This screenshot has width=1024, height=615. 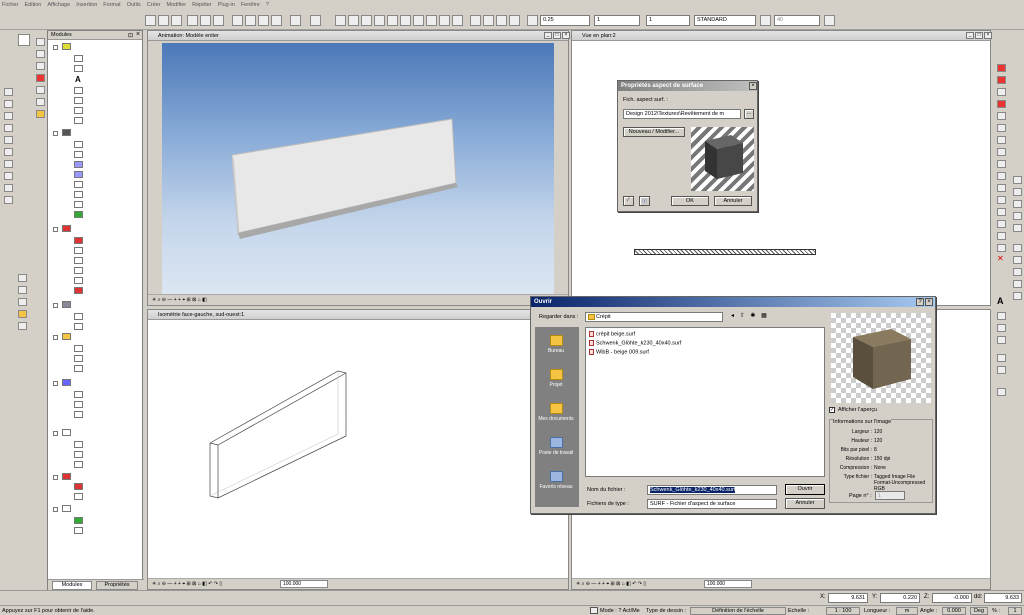 What do you see at coordinates (725, 252) in the screenshot?
I see `wall-plan-hatch` at bounding box center [725, 252].